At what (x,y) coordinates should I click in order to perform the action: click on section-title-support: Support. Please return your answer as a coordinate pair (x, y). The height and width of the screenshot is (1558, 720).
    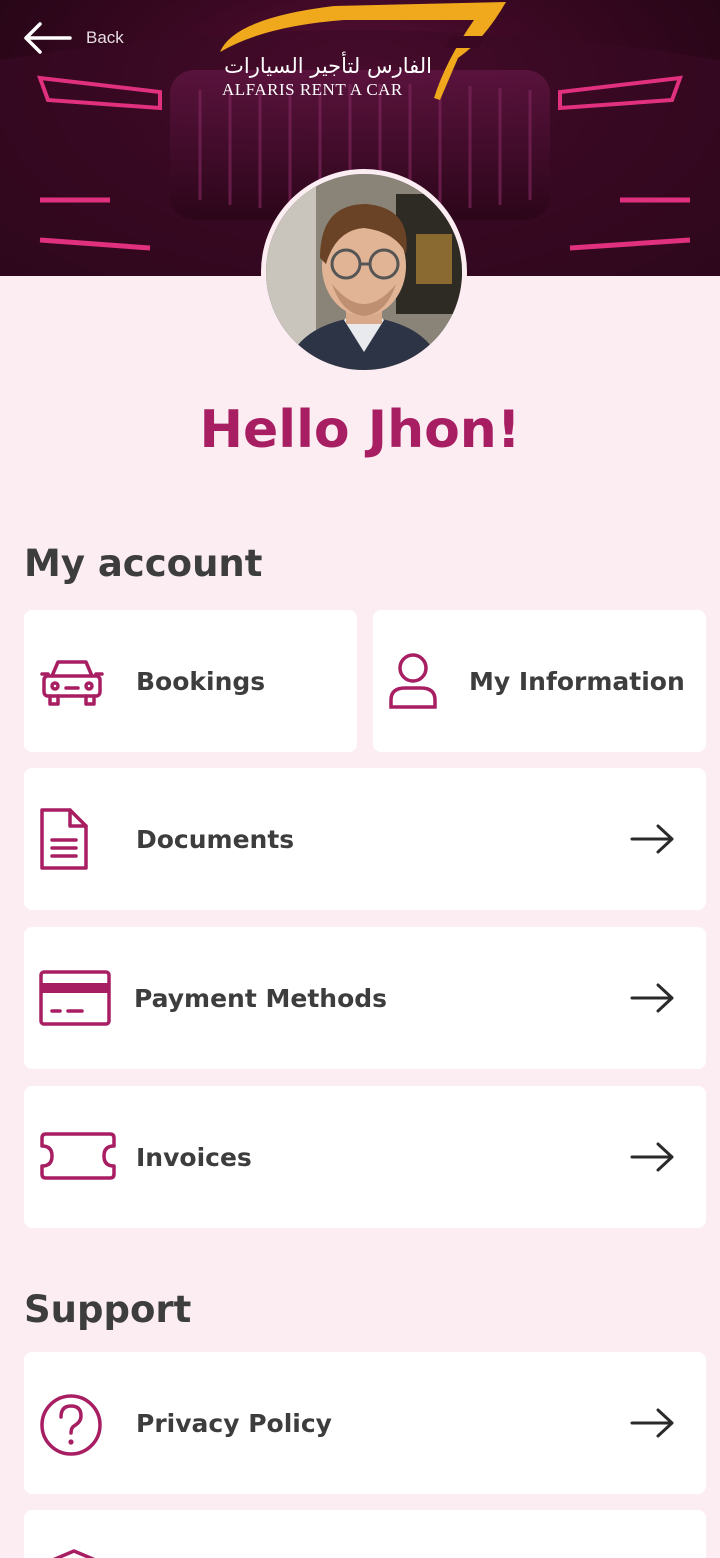
    Looking at the image, I should click on (108, 1309).